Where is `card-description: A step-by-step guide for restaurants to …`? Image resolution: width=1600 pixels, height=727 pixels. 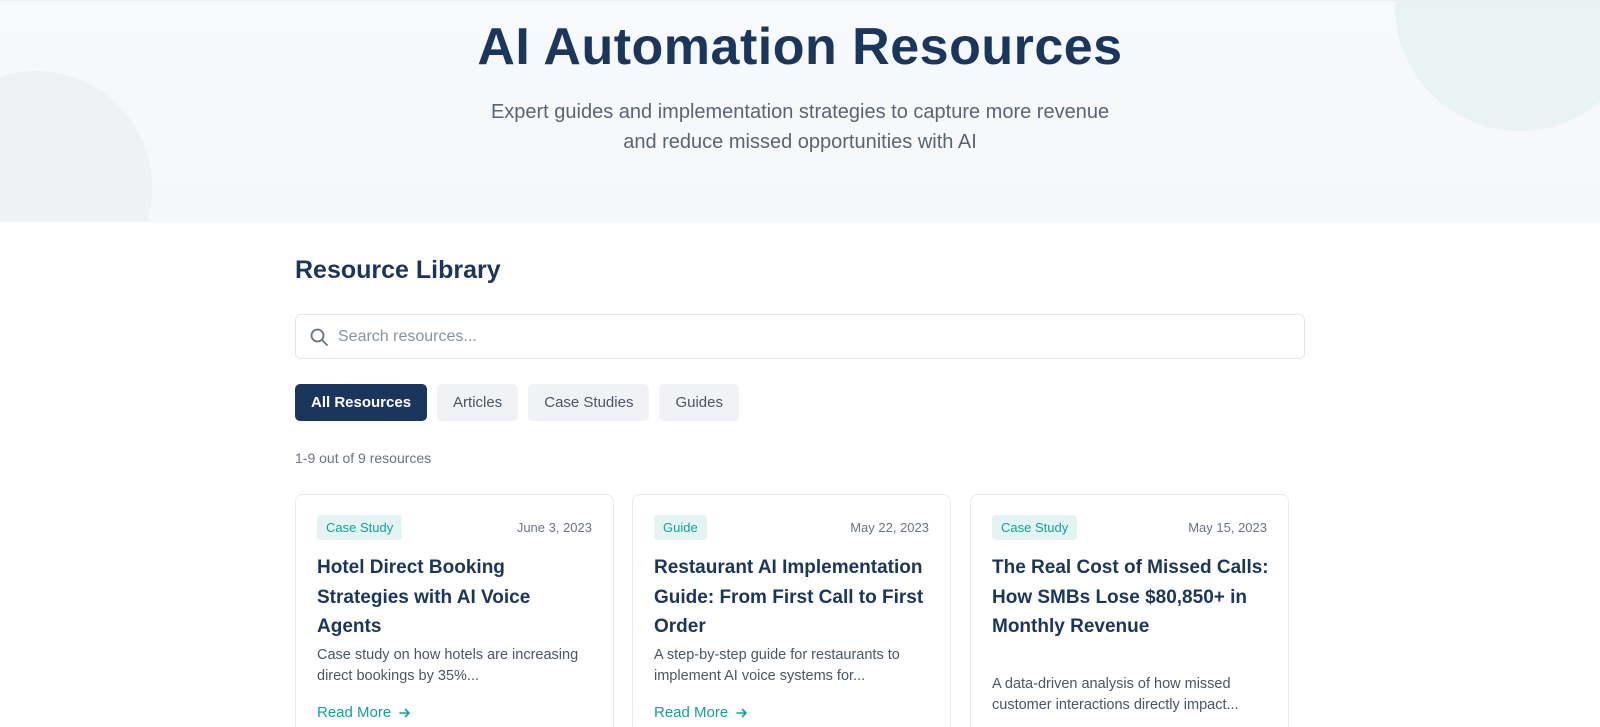 card-description: A step-by-step guide for restaurants to … is located at coordinates (777, 665).